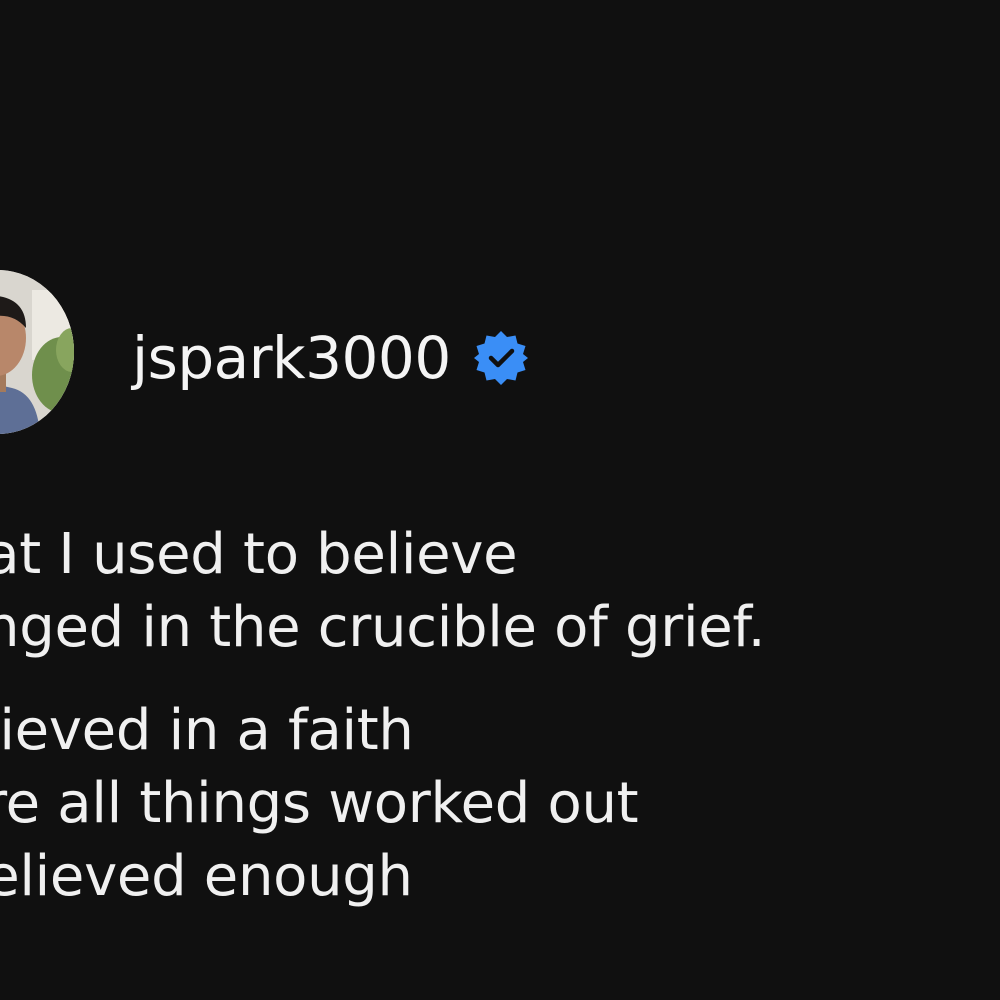  Describe the element at coordinates (319, 803) in the screenshot. I see `post-line: ere all things worked out` at that location.